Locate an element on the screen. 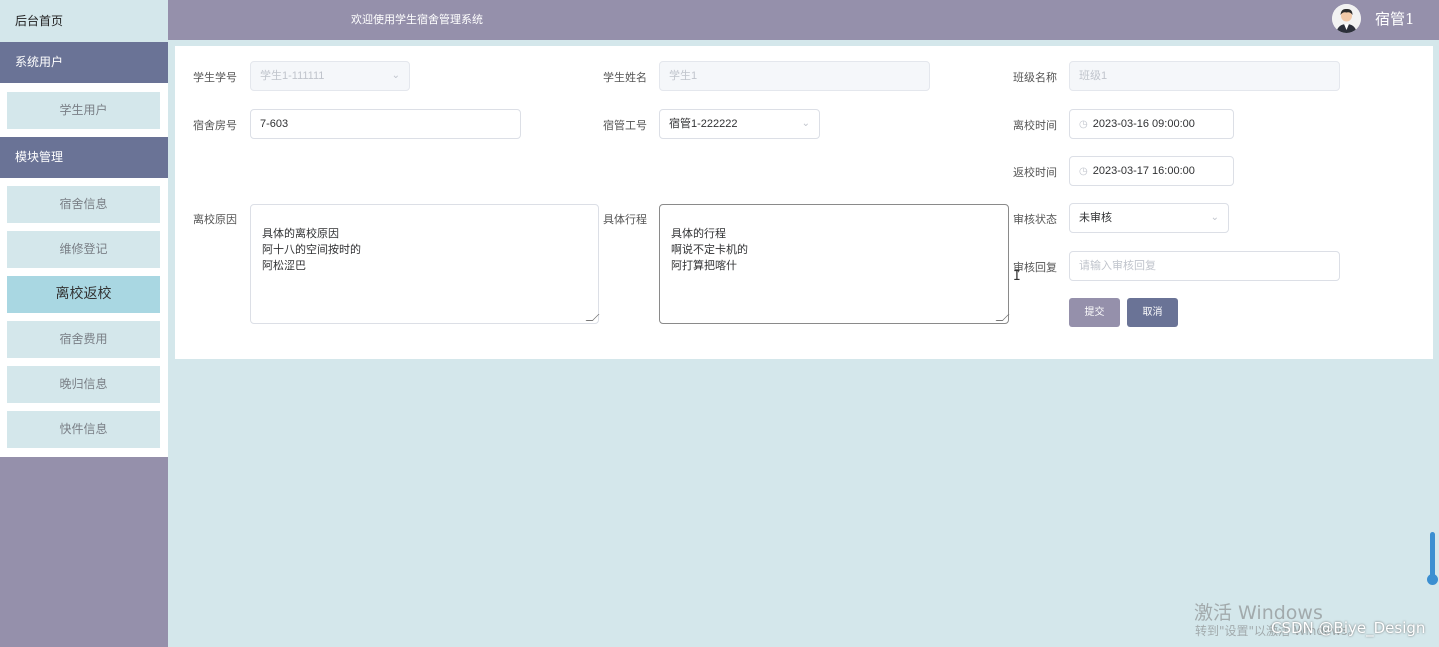 Image resolution: width=1439 pixels, height=647 pixels. return-time-picker: ◷ 2023-03-17 16:00:00 is located at coordinates (1151, 171).